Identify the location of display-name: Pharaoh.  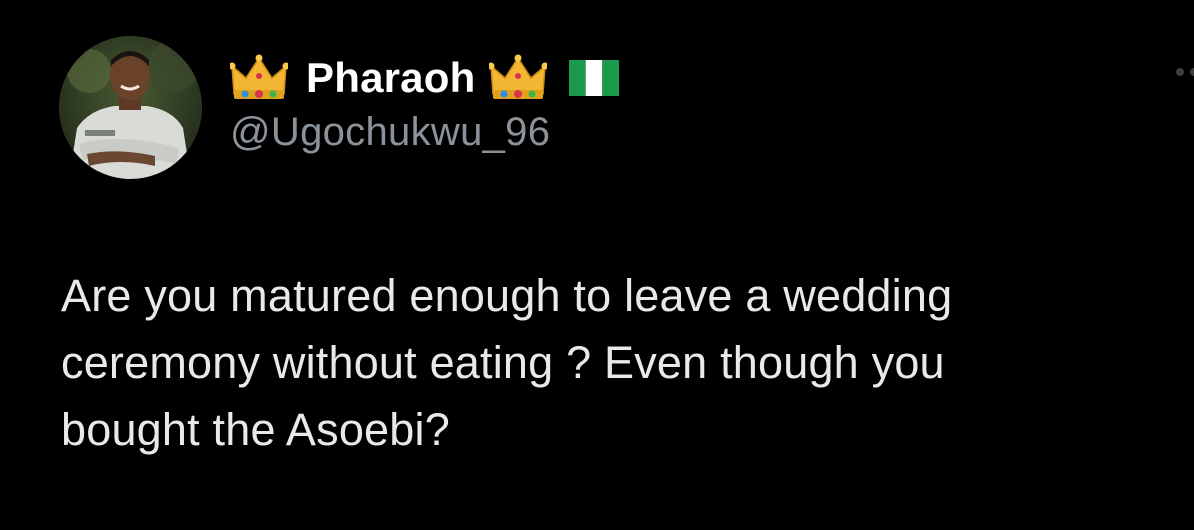
(390, 78).